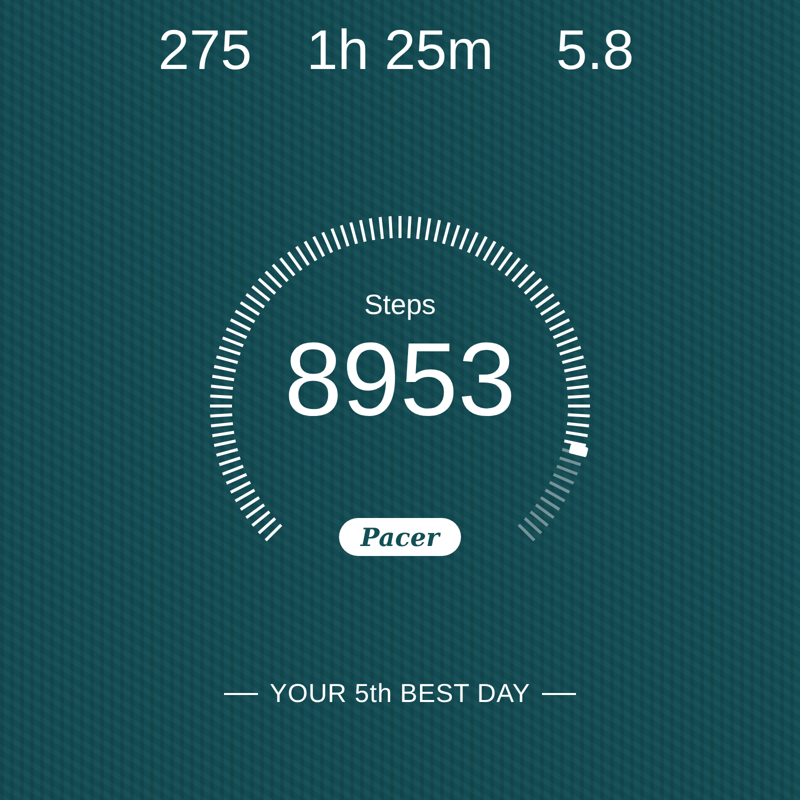 The image size is (800, 800). Describe the element at coordinates (205, 50) in the screenshot. I see `stat-value: 275` at that location.